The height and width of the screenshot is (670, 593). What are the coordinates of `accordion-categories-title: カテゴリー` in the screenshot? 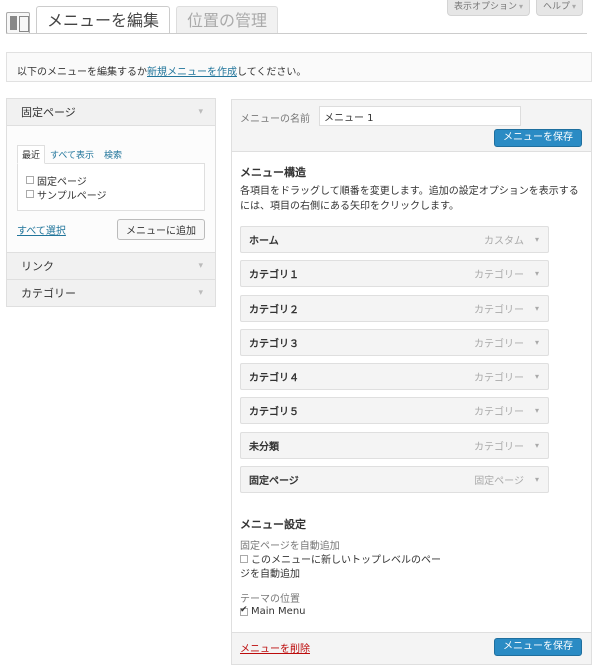 It's located at (48, 293).